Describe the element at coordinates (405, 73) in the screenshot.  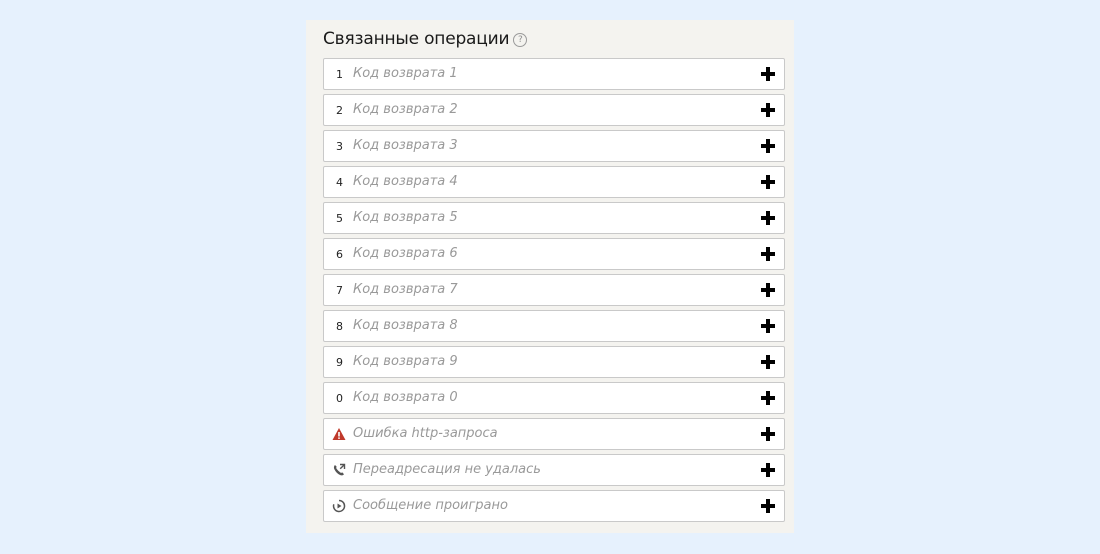
I see `row-label: Код возврата 1` at that location.